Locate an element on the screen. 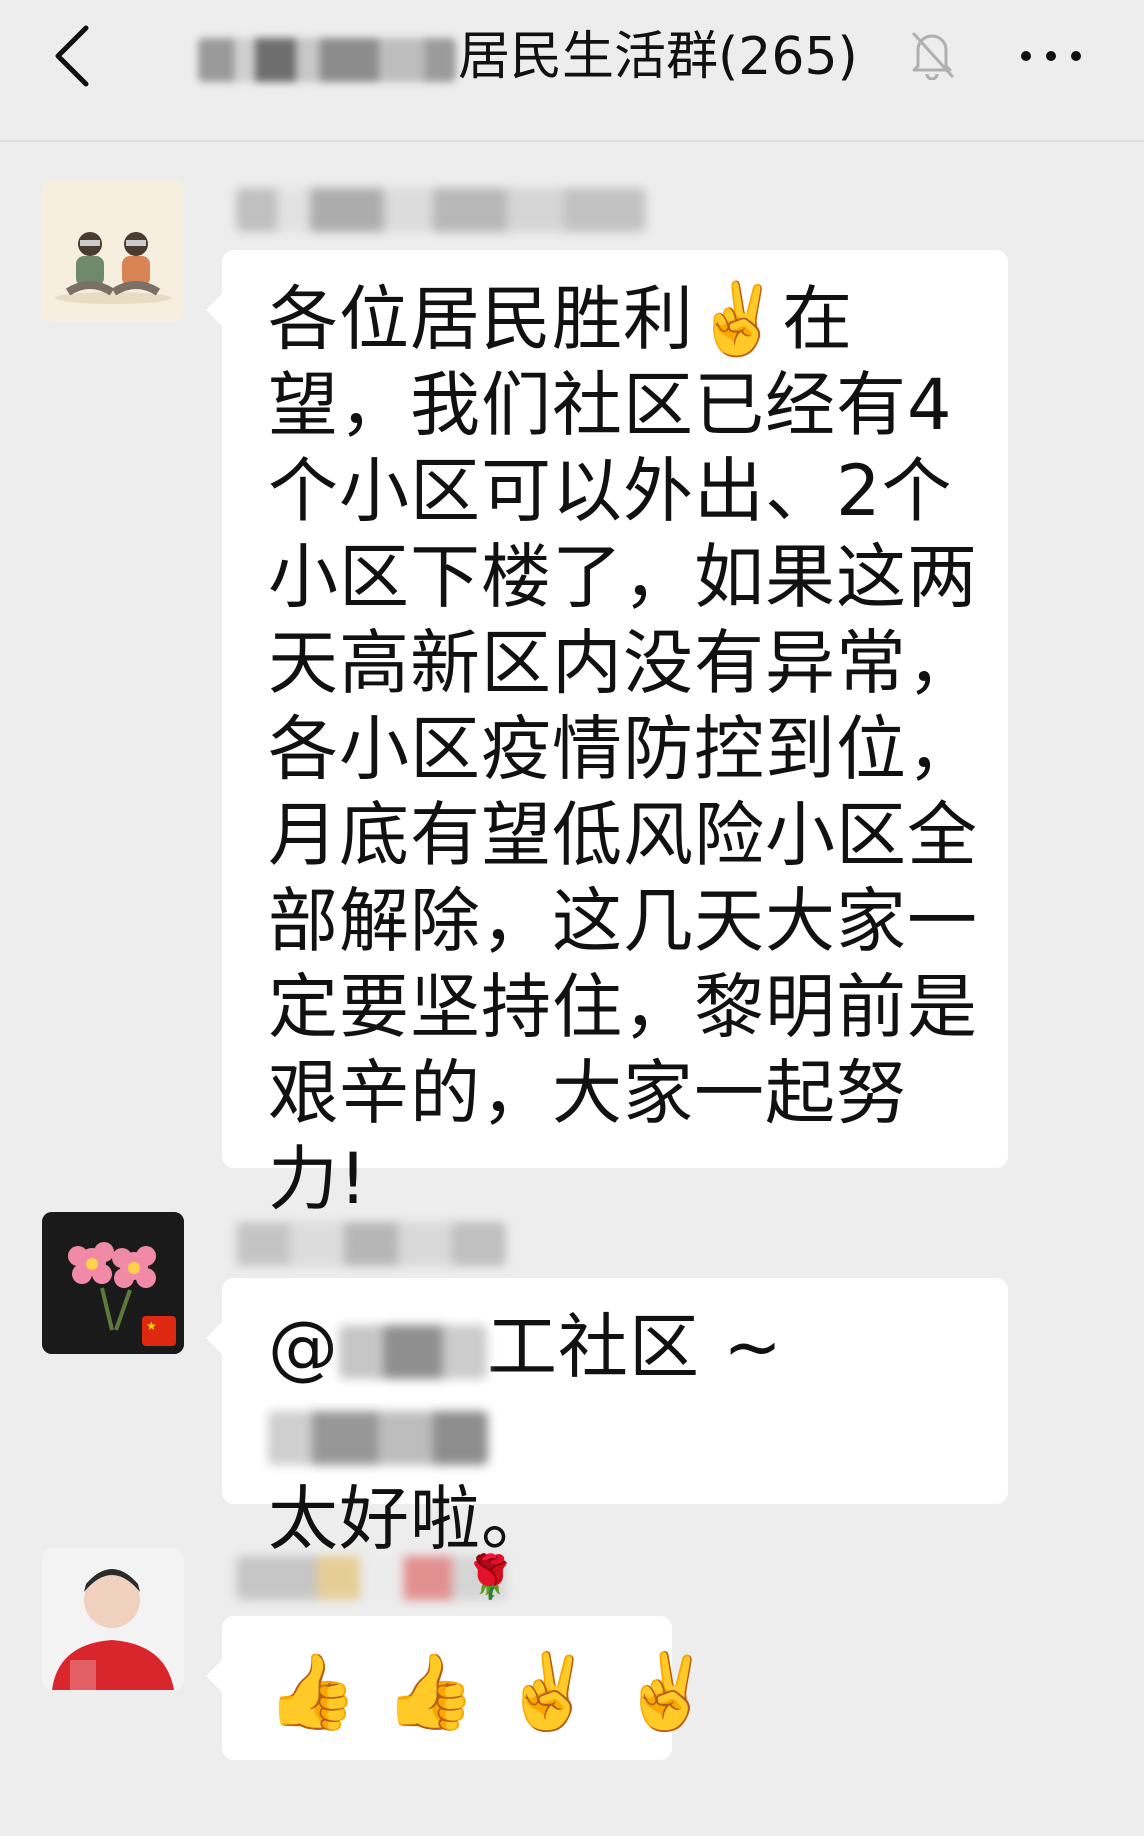  back-button is located at coordinates (75, 55).